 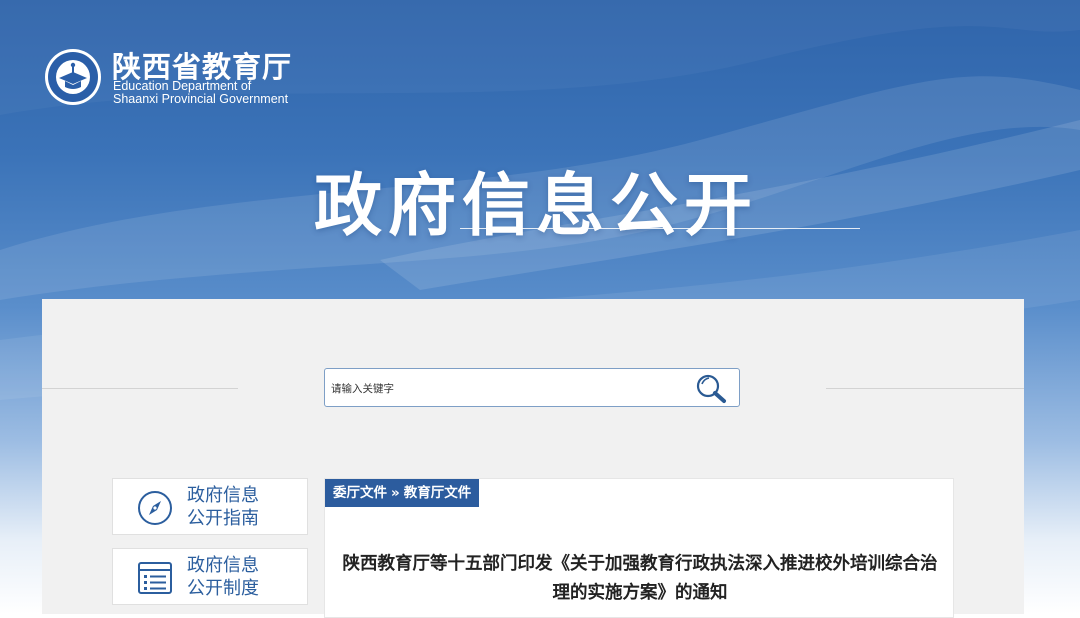 What do you see at coordinates (640, 564) in the screenshot?
I see `document-title-line1: 陕西教育厅等十五部门印发《关于加强教育行政执法深入推进校外培训综合治` at bounding box center [640, 564].